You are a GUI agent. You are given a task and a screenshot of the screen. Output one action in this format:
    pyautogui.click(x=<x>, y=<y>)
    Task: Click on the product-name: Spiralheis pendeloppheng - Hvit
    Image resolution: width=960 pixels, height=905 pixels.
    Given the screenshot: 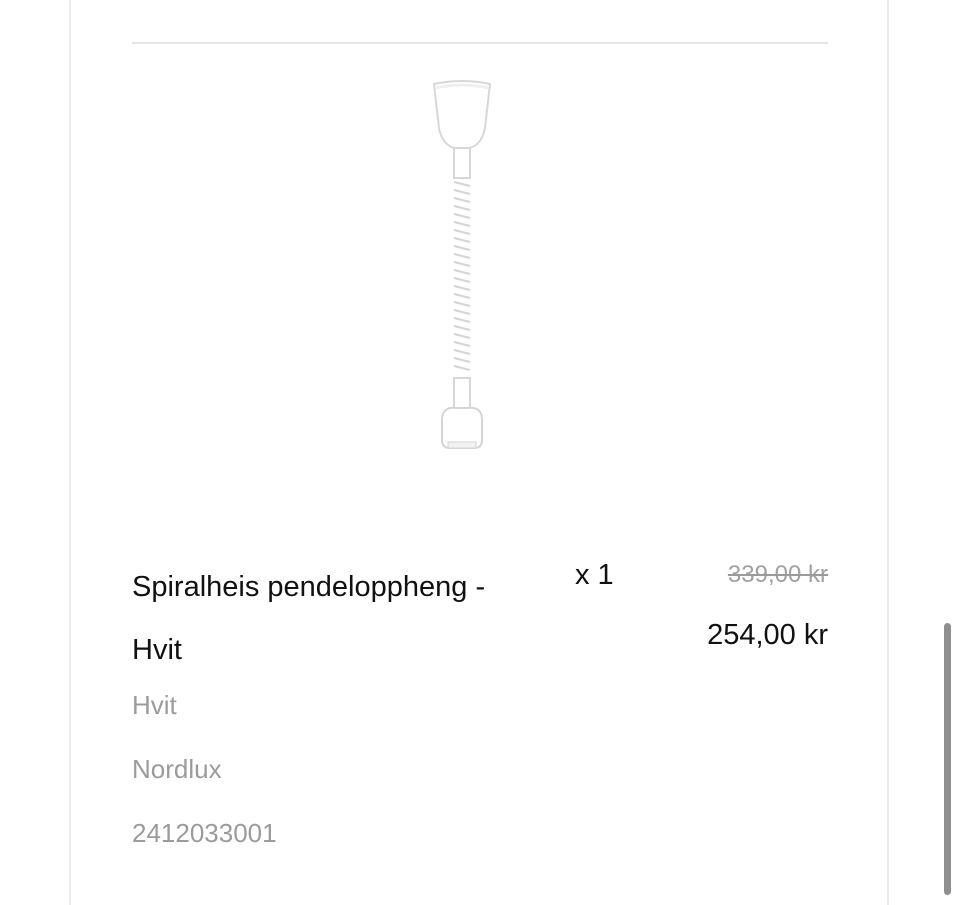 What is the action you would take?
    pyautogui.click(x=327, y=619)
    